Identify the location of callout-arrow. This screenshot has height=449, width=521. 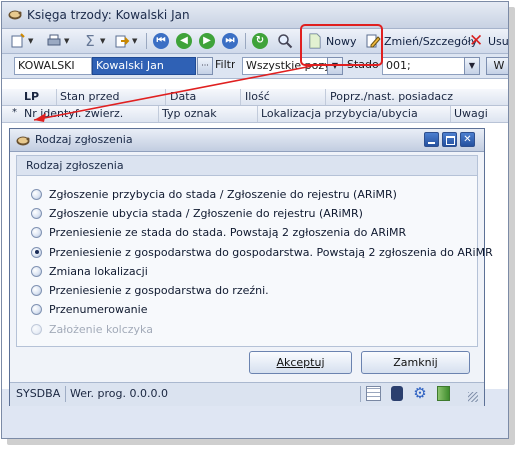
(173, 93).